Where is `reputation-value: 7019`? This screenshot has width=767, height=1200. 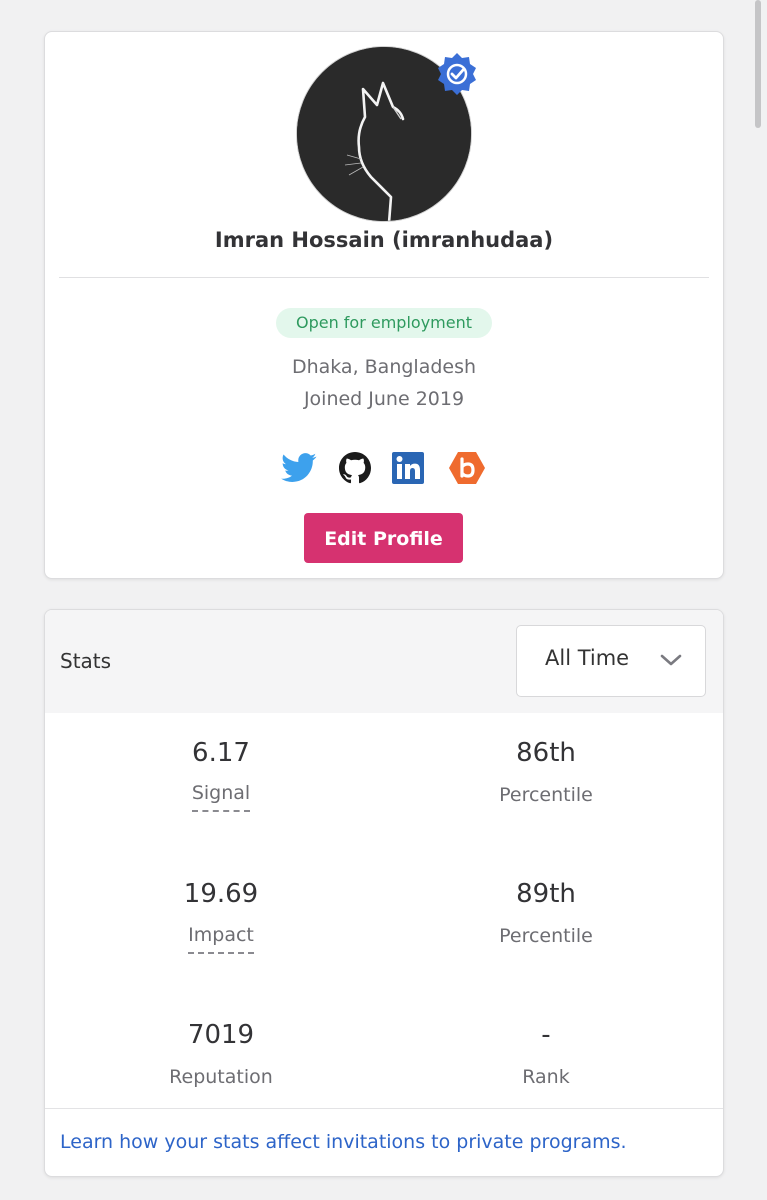 reputation-value: 7019 is located at coordinates (221, 1035).